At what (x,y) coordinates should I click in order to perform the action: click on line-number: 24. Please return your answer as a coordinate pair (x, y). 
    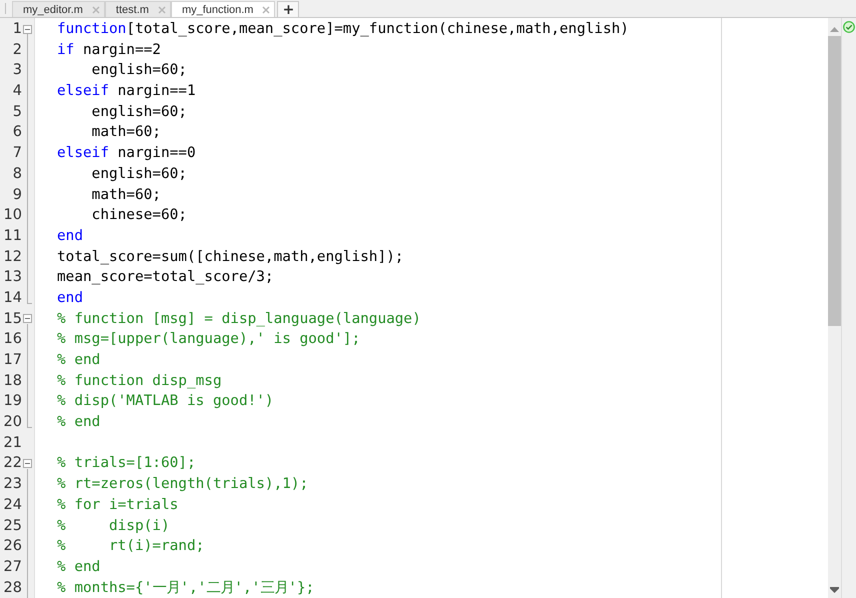
    Looking at the image, I should click on (12, 505).